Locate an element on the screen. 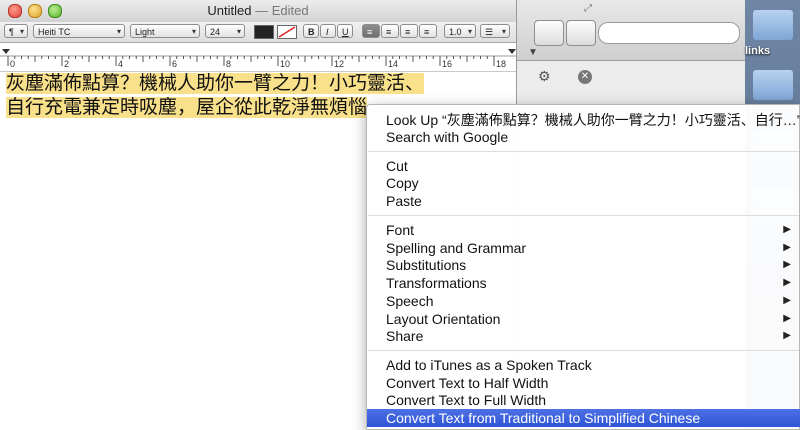 This screenshot has height=430, width=800. no-color-icon is located at coordinates (287, 32).